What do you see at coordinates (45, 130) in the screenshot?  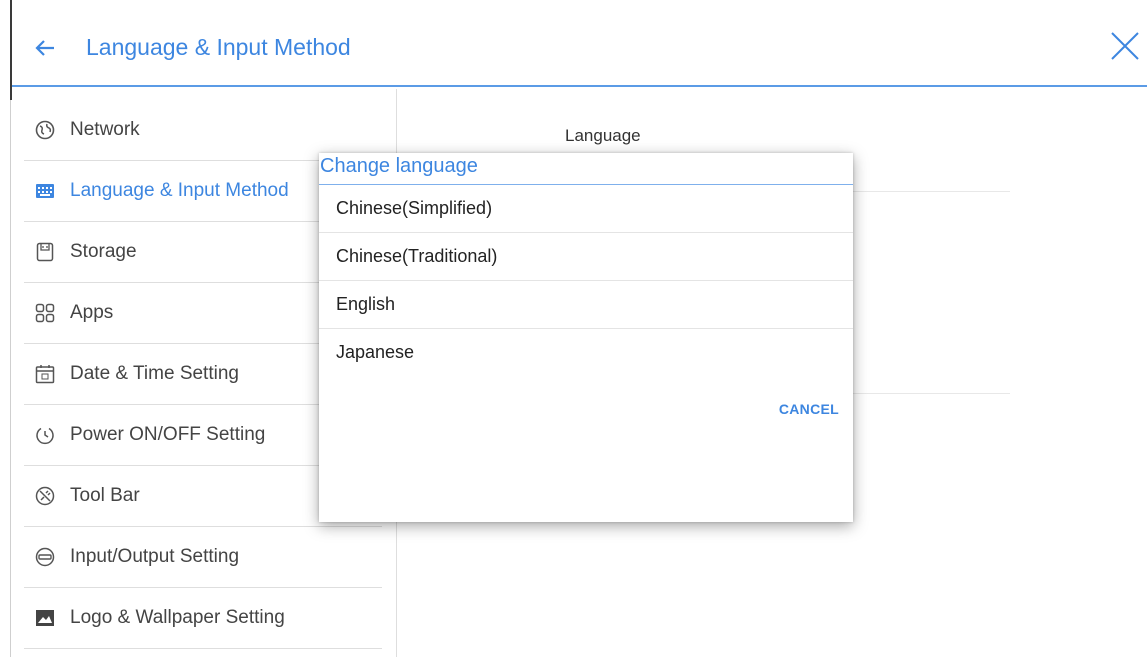 I see `globe-icon` at bounding box center [45, 130].